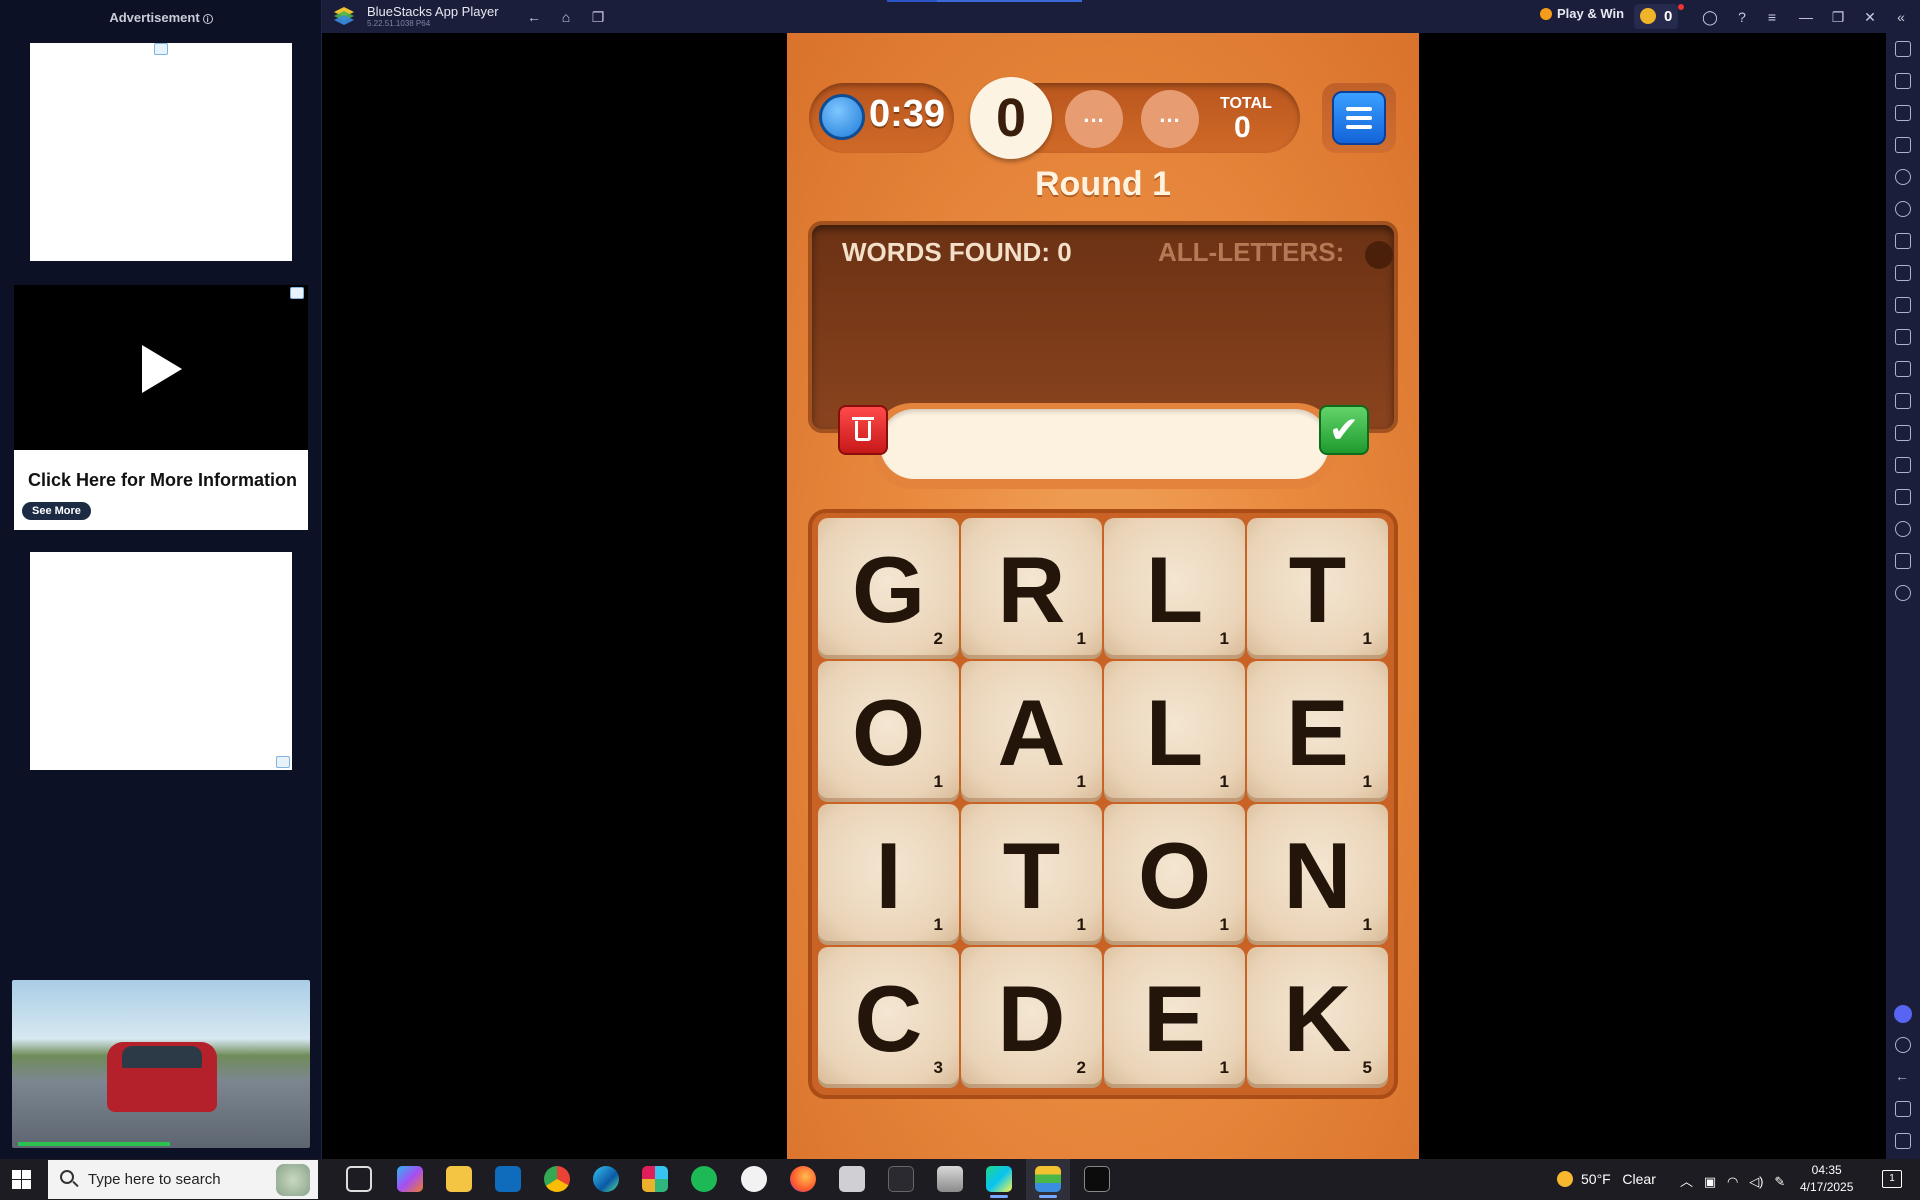 Image resolution: width=1920 pixels, height=1200 pixels. I want to click on back-arrow-icon: ←, so click(534, 17).